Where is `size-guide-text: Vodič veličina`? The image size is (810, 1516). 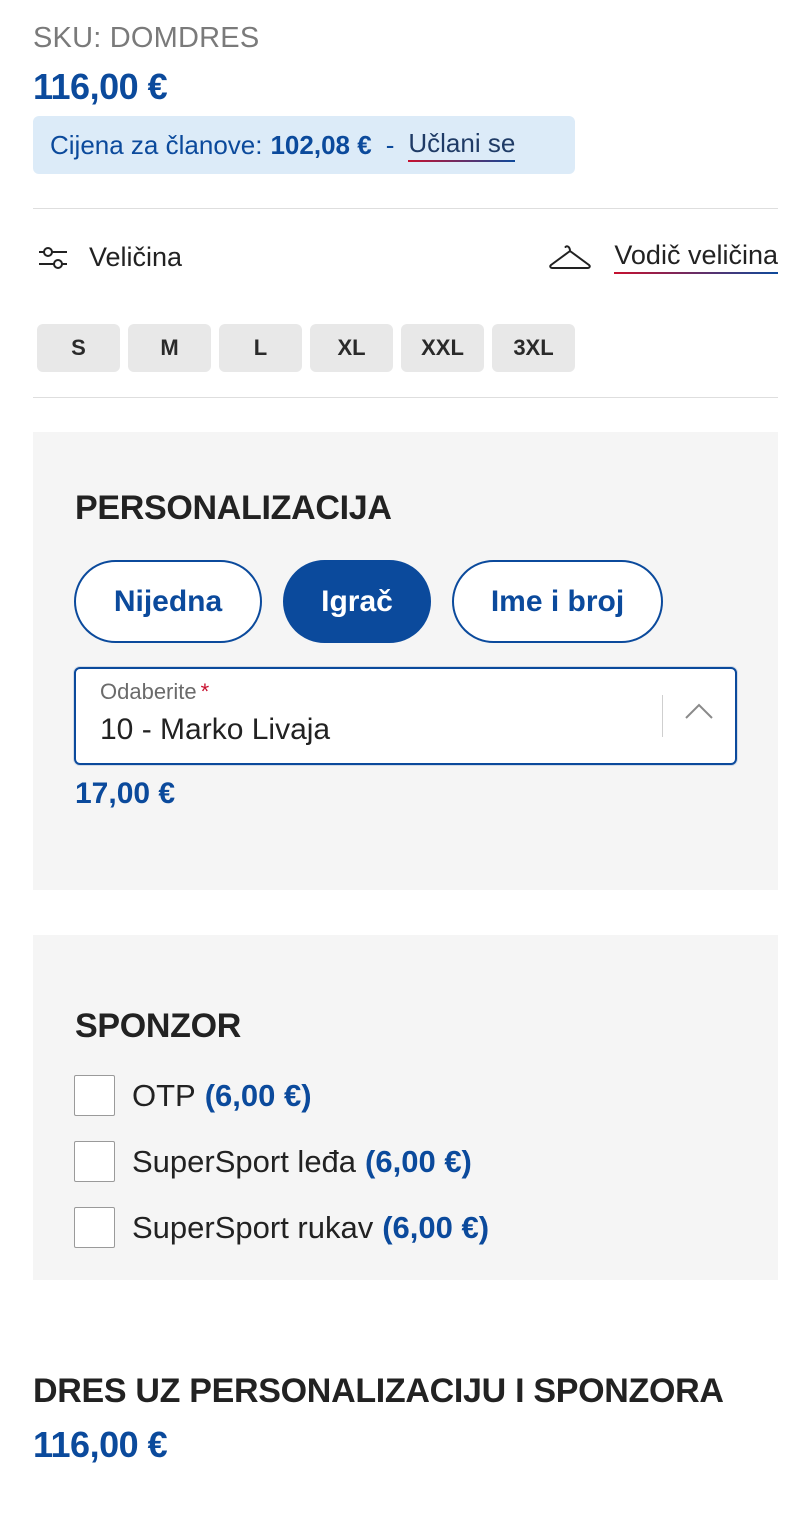 size-guide-text: Vodič veličina is located at coordinates (696, 257).